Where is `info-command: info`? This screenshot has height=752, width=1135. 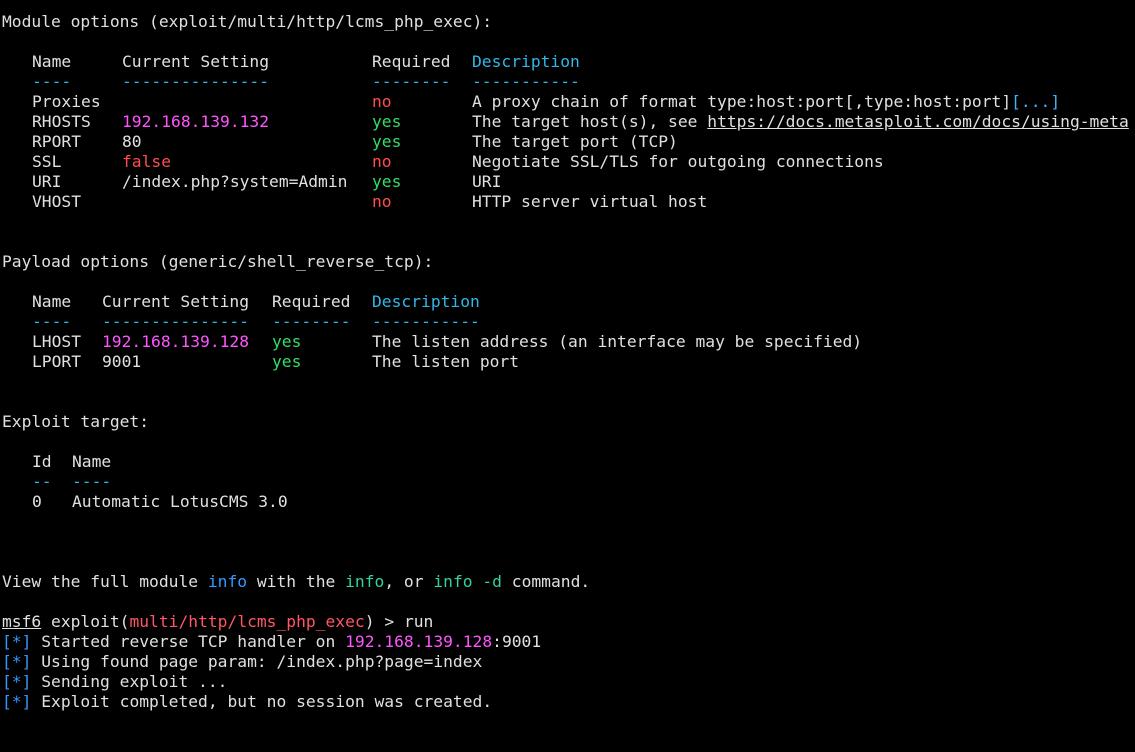 info-command: info is located at coordinates (365, 581).